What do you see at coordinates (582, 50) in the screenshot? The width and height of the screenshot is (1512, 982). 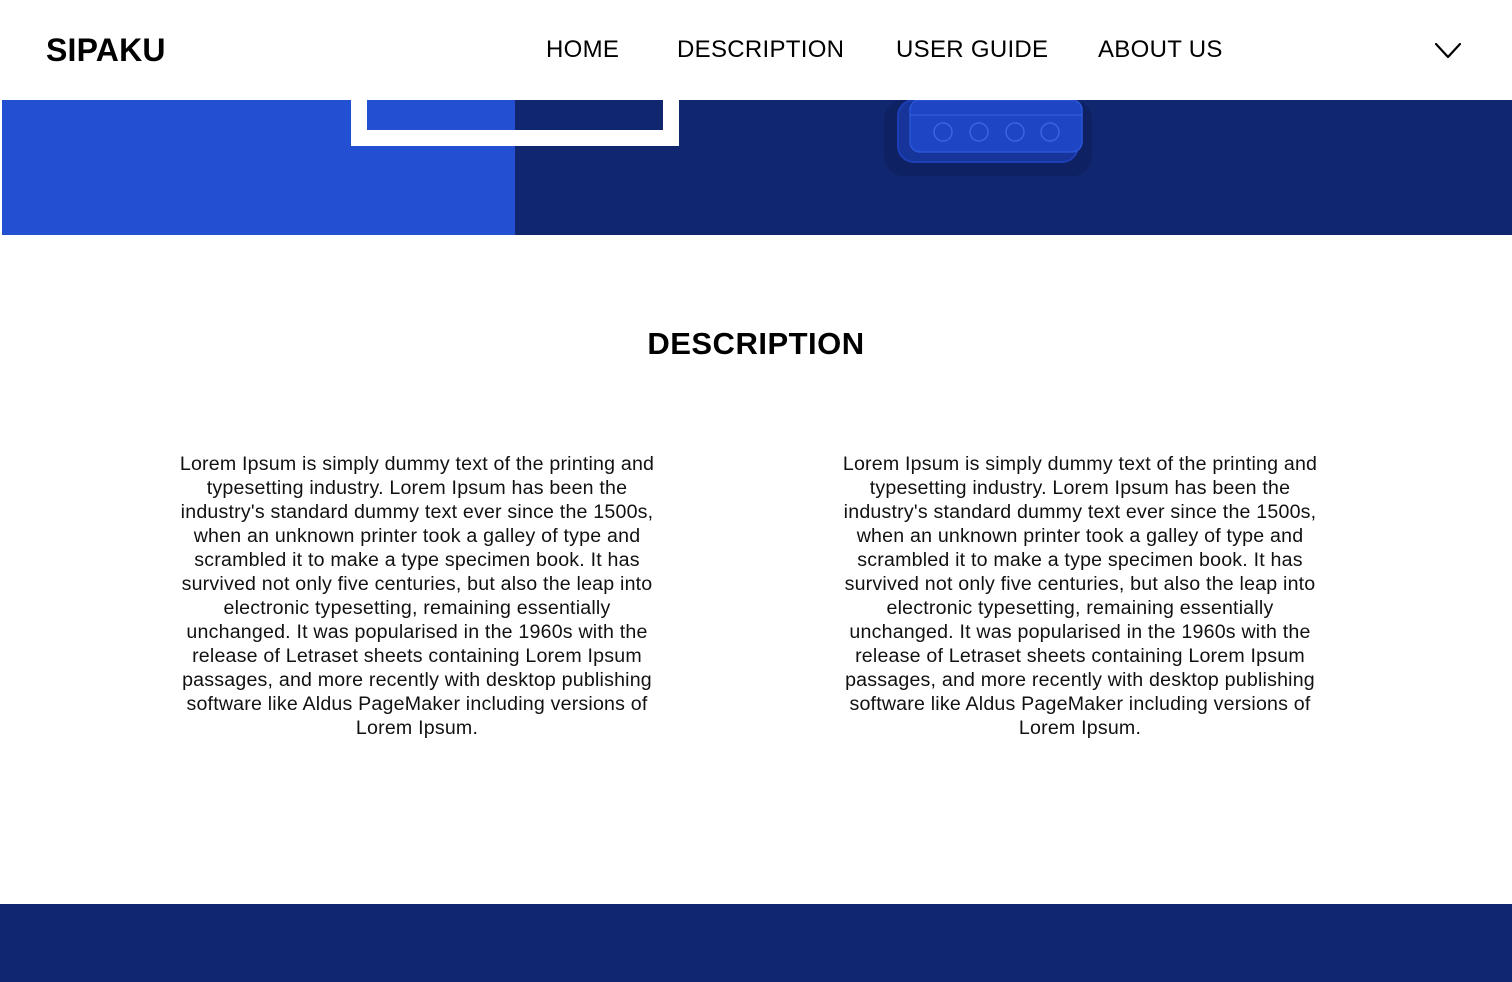 I see `nav-home: HOME` at bounding box center [582, 50].